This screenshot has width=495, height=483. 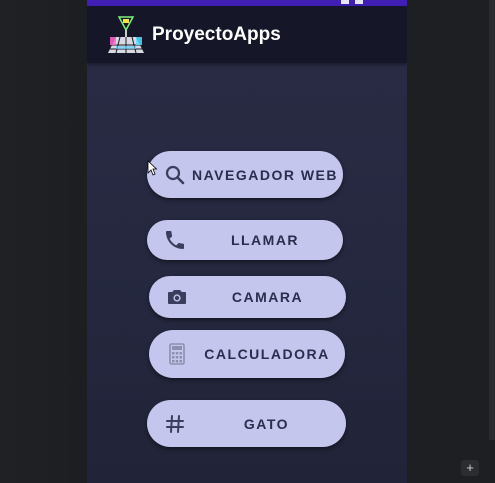 I want to click on calculator-button: CALCULADORA, so click(x=247, y=354).